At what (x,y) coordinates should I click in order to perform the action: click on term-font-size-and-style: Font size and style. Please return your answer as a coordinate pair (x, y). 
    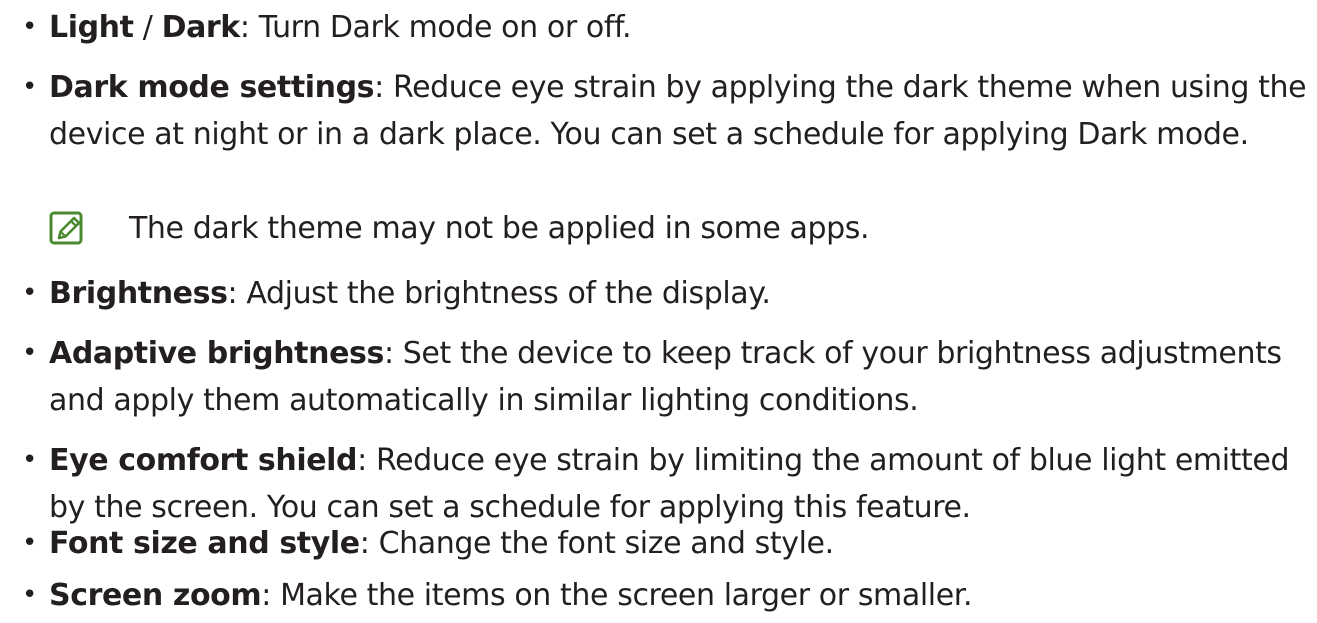
    Looking at the image, I should click on (204, 543).